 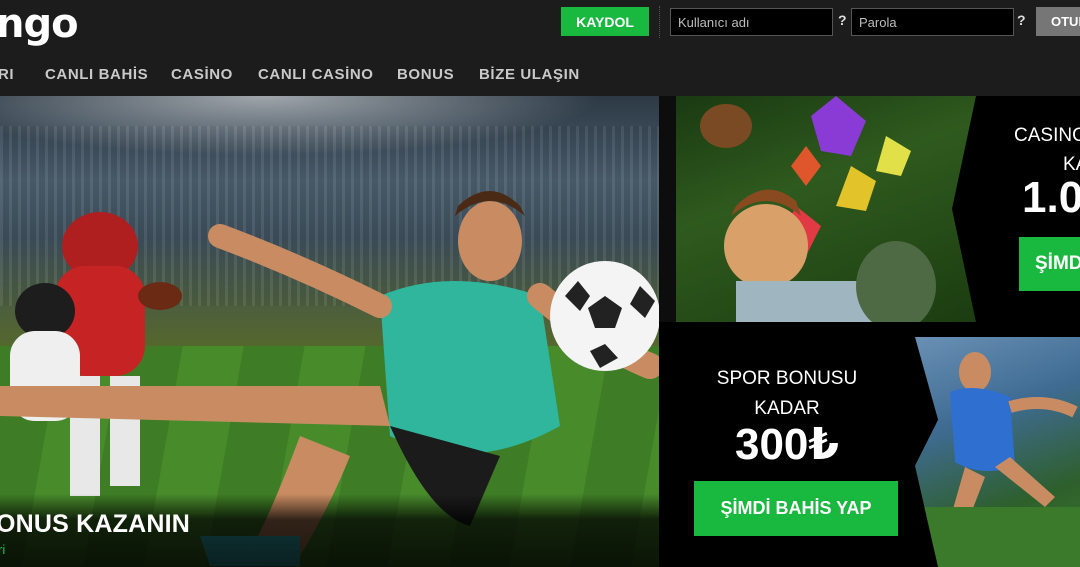 I want to click on sport-bet-now-button: ŞİMDİ BAHİS YAP, so click(x=796, y=508).